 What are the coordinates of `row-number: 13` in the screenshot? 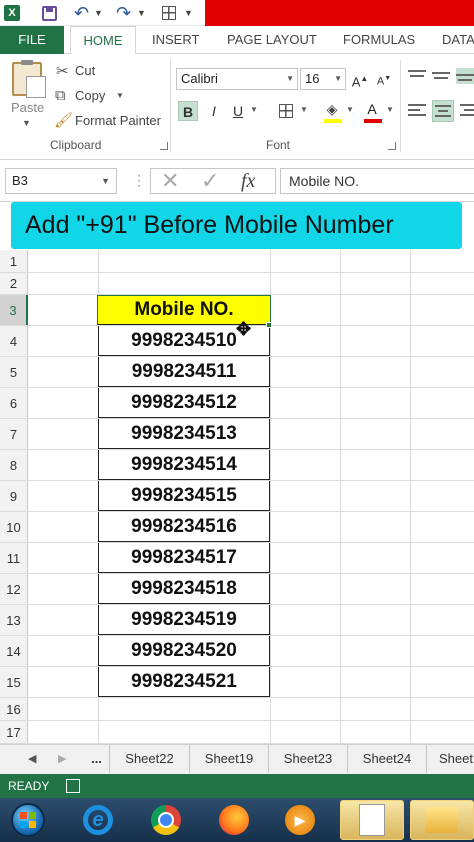 It's located at (14, 620).